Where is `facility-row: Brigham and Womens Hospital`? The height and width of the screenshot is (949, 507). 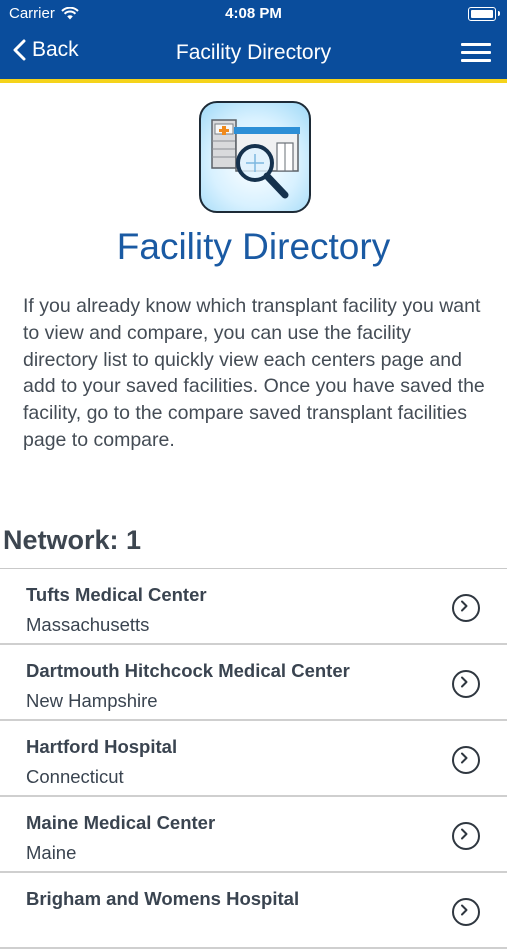 facility-row: Brigham and Womens Hospital is located at coordinates (253, 911).